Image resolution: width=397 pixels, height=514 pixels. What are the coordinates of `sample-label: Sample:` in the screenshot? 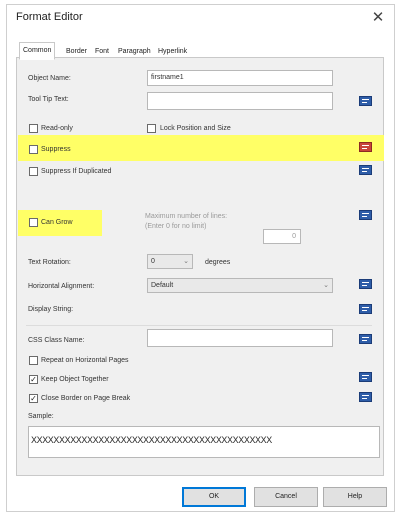 It's located at (41, 416).